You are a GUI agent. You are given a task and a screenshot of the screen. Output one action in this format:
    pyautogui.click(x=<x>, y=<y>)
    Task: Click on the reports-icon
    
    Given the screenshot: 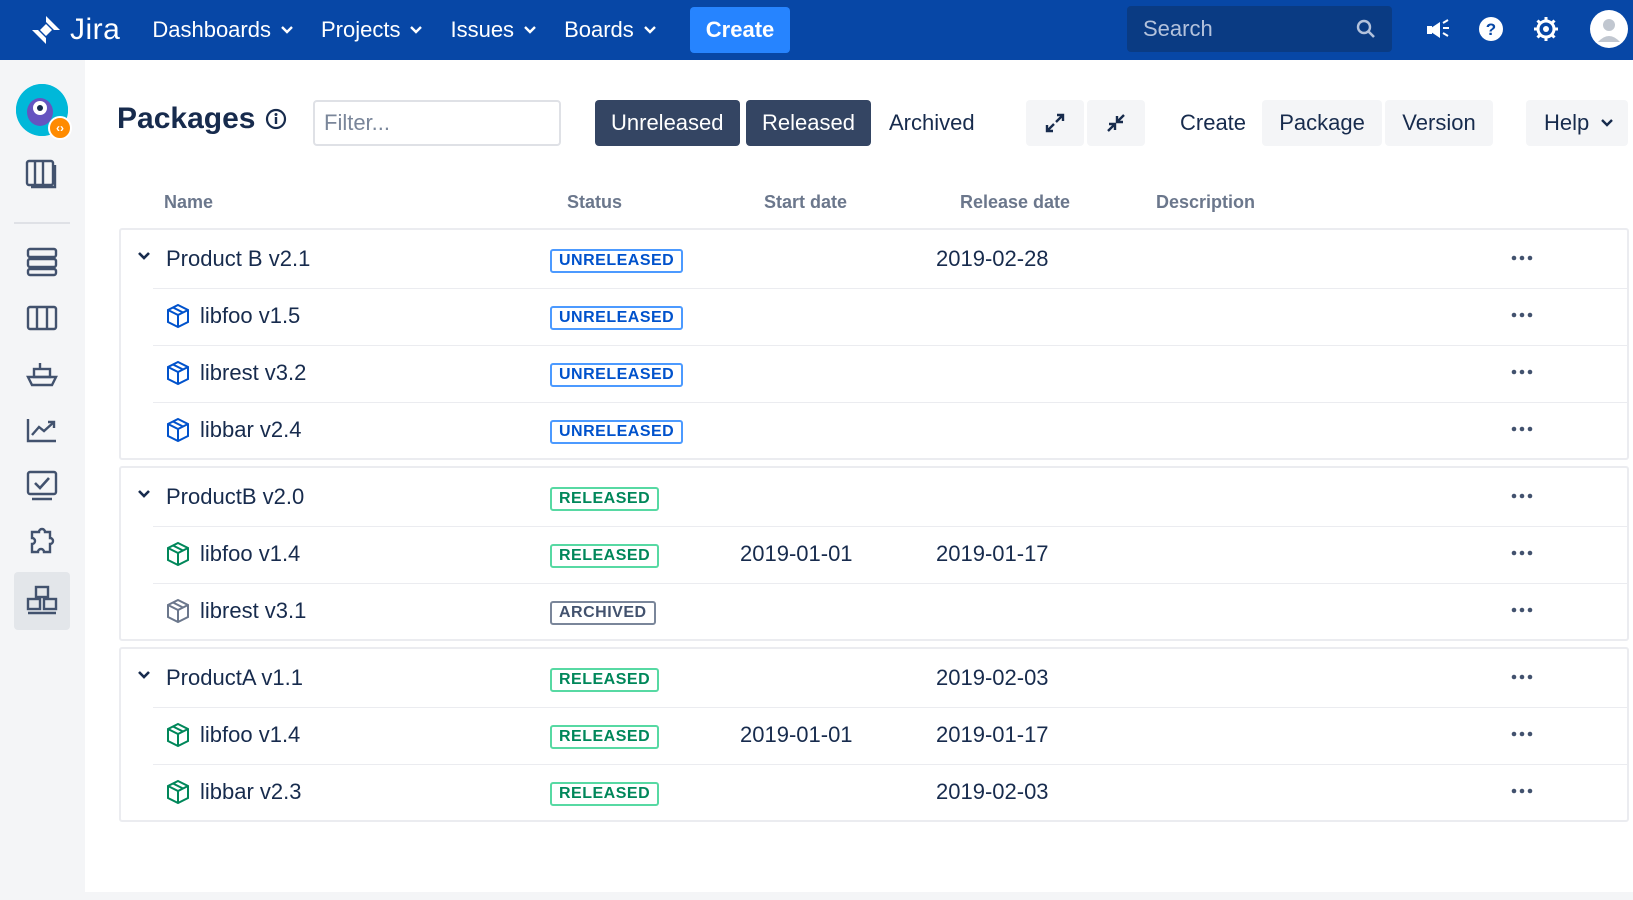 What is the action you would take?
    pyautogui.click(x=42, y=430)
    